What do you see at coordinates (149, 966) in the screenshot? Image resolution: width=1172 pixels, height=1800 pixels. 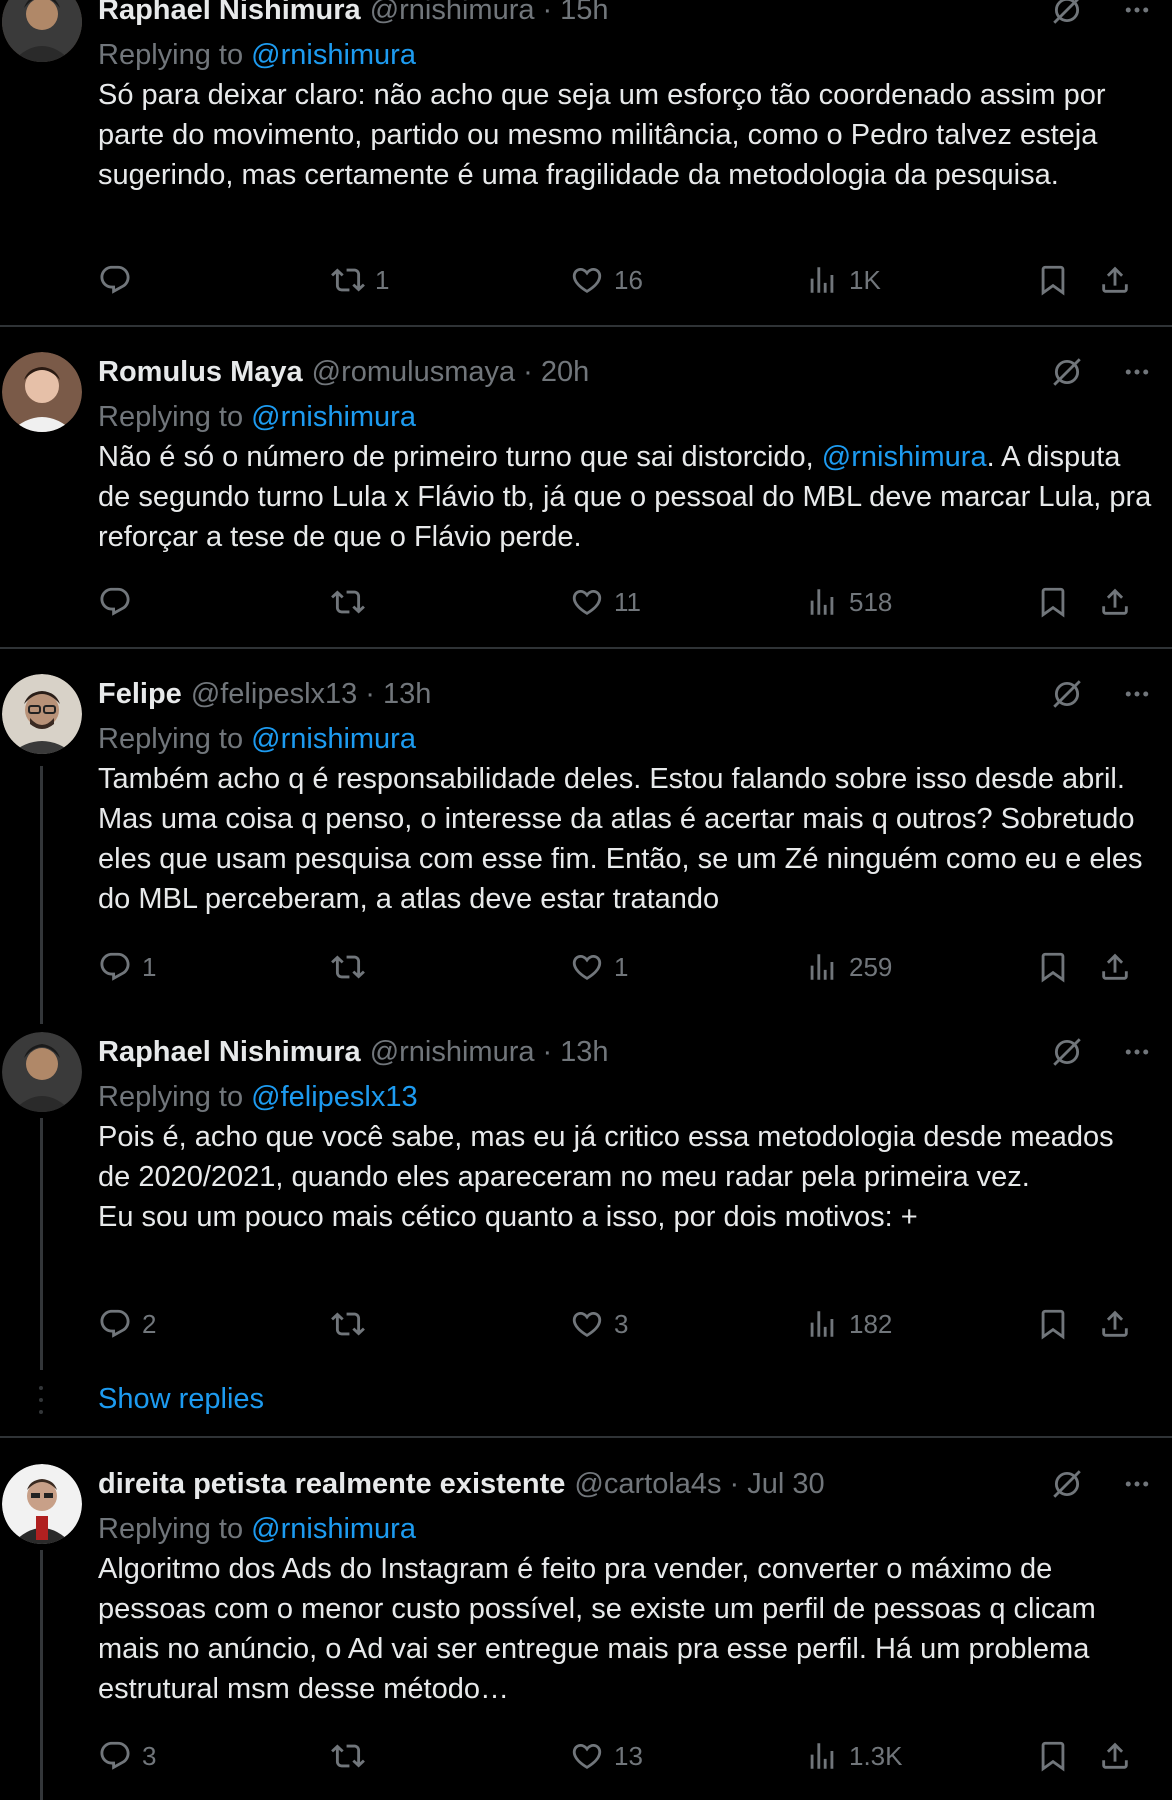 I see `reply-count: 1` at bounding box center [149, 966].